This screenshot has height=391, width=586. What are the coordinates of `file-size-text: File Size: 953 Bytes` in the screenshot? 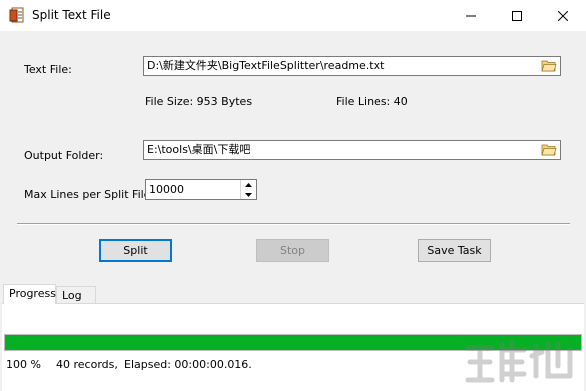 It's located at (199, 101).